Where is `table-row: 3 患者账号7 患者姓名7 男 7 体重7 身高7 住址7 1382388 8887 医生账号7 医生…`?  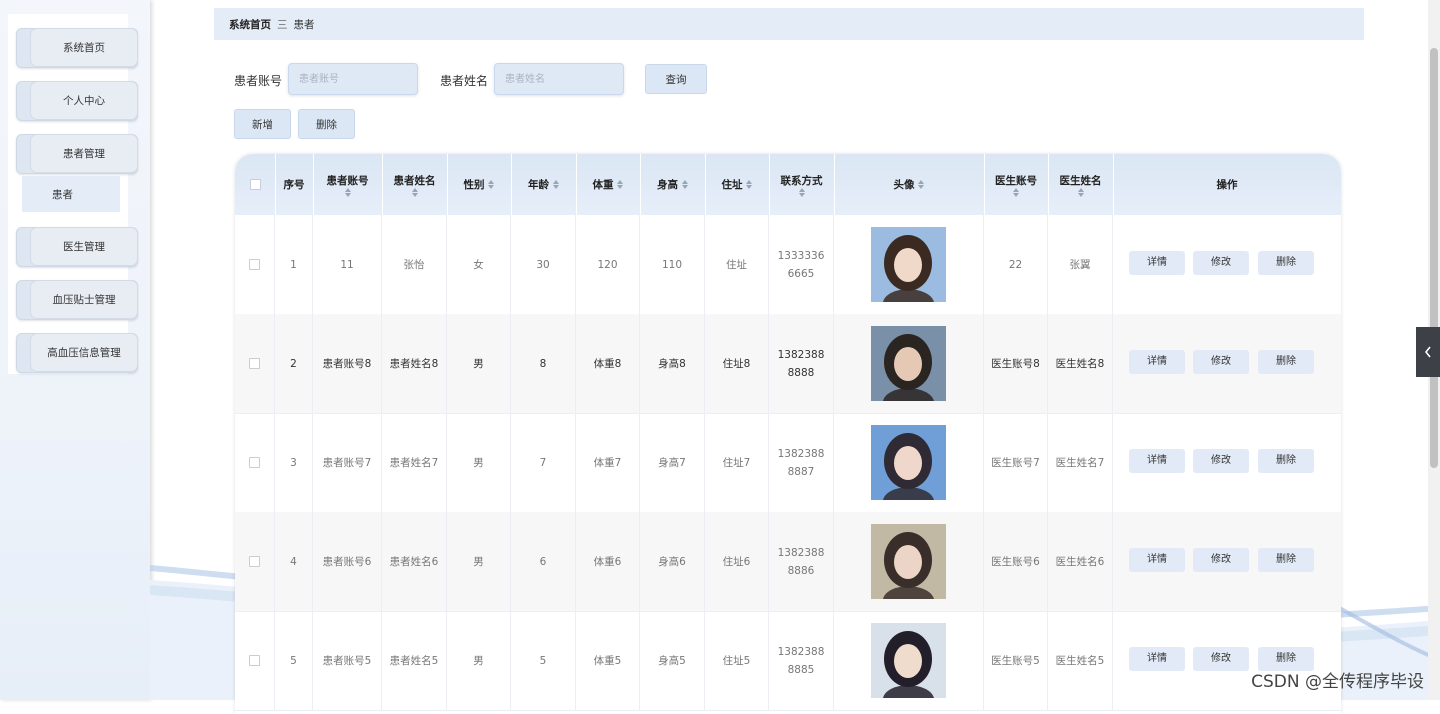
table-row: 3 患者账号7 患者姓名7 男 7 体重7 身高7 住址7 1382388 8887 医生账号7 医生… is located at coordinates (788, 463).